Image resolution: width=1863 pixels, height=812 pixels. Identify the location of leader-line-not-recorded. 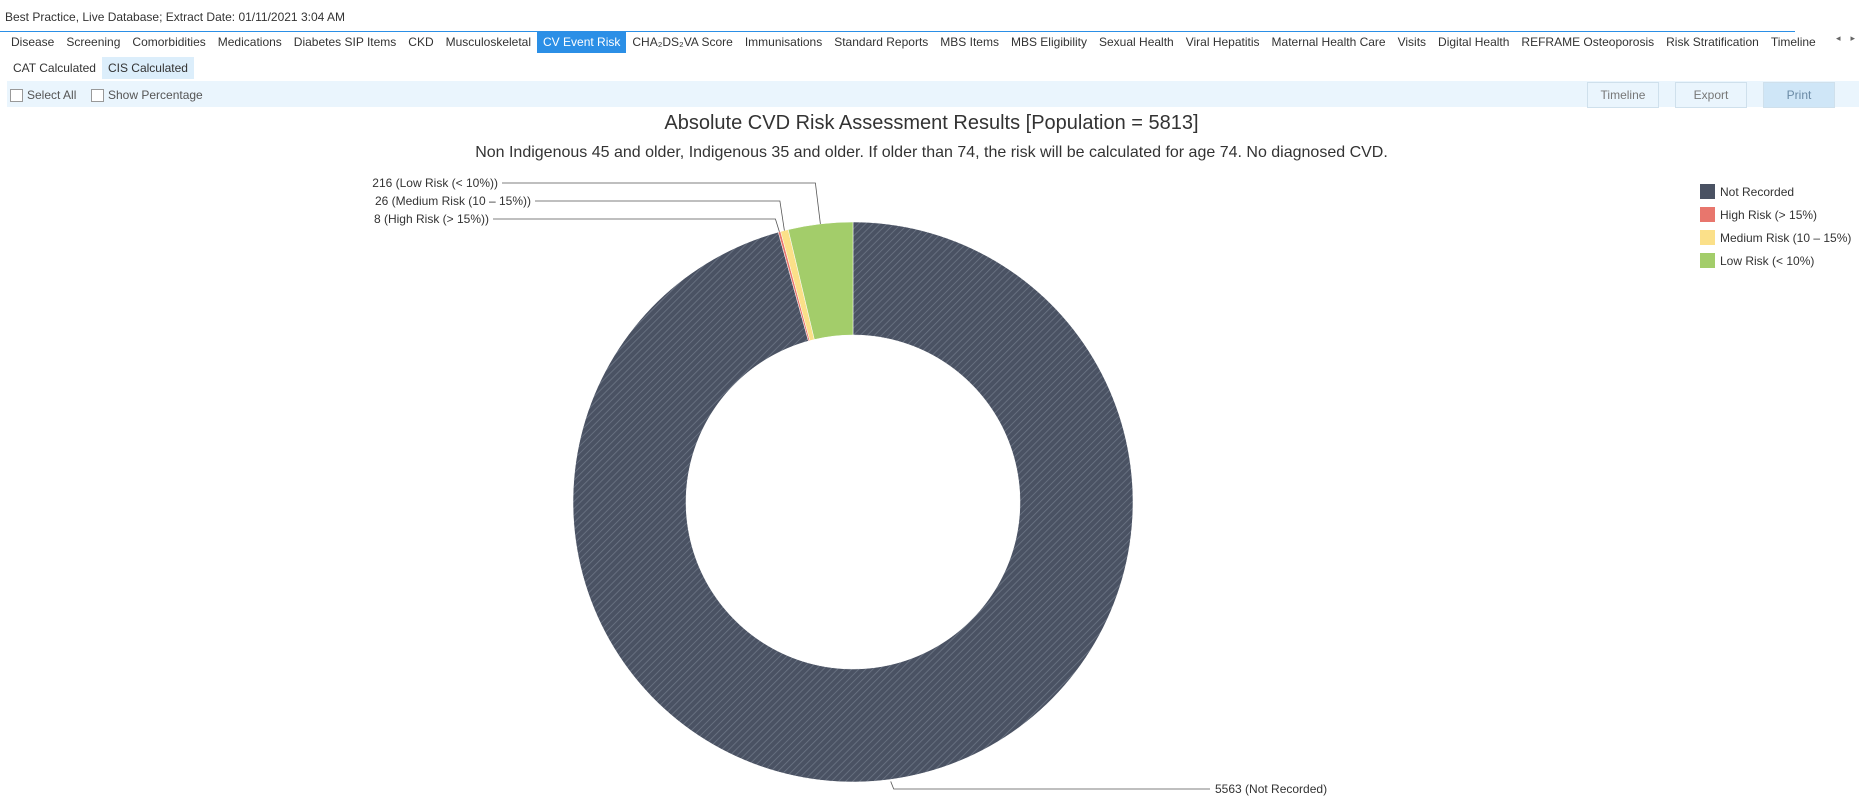
(1050, 785).